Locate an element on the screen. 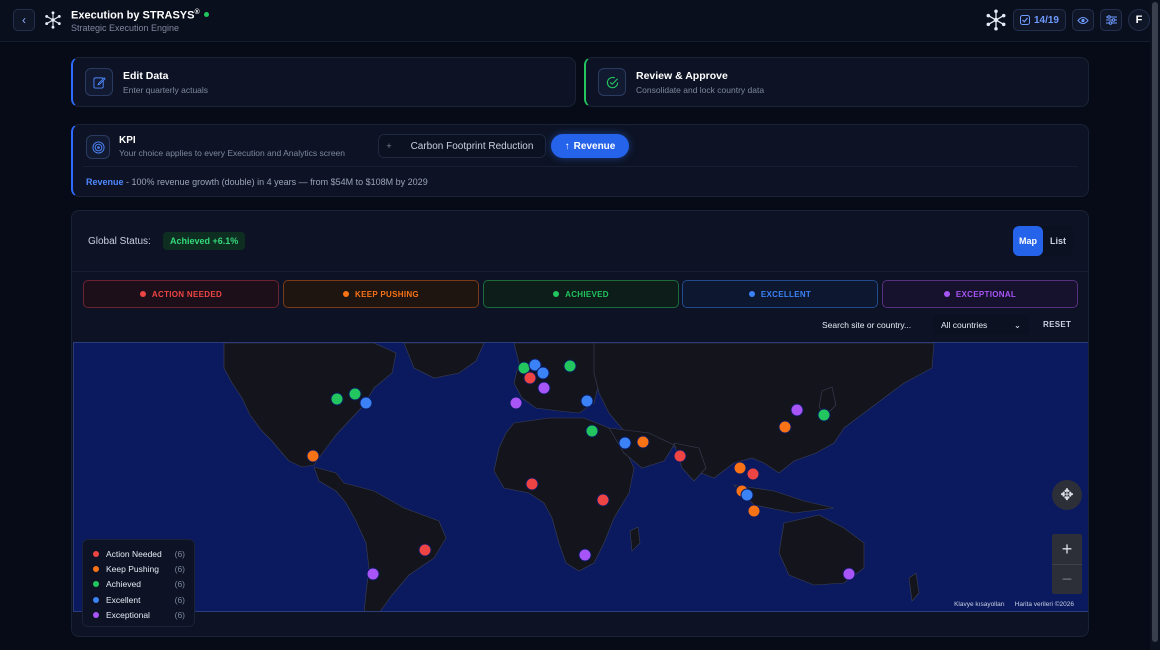  edit-data-description: Enter quarterly actuals is located at coordinates (166, 89).